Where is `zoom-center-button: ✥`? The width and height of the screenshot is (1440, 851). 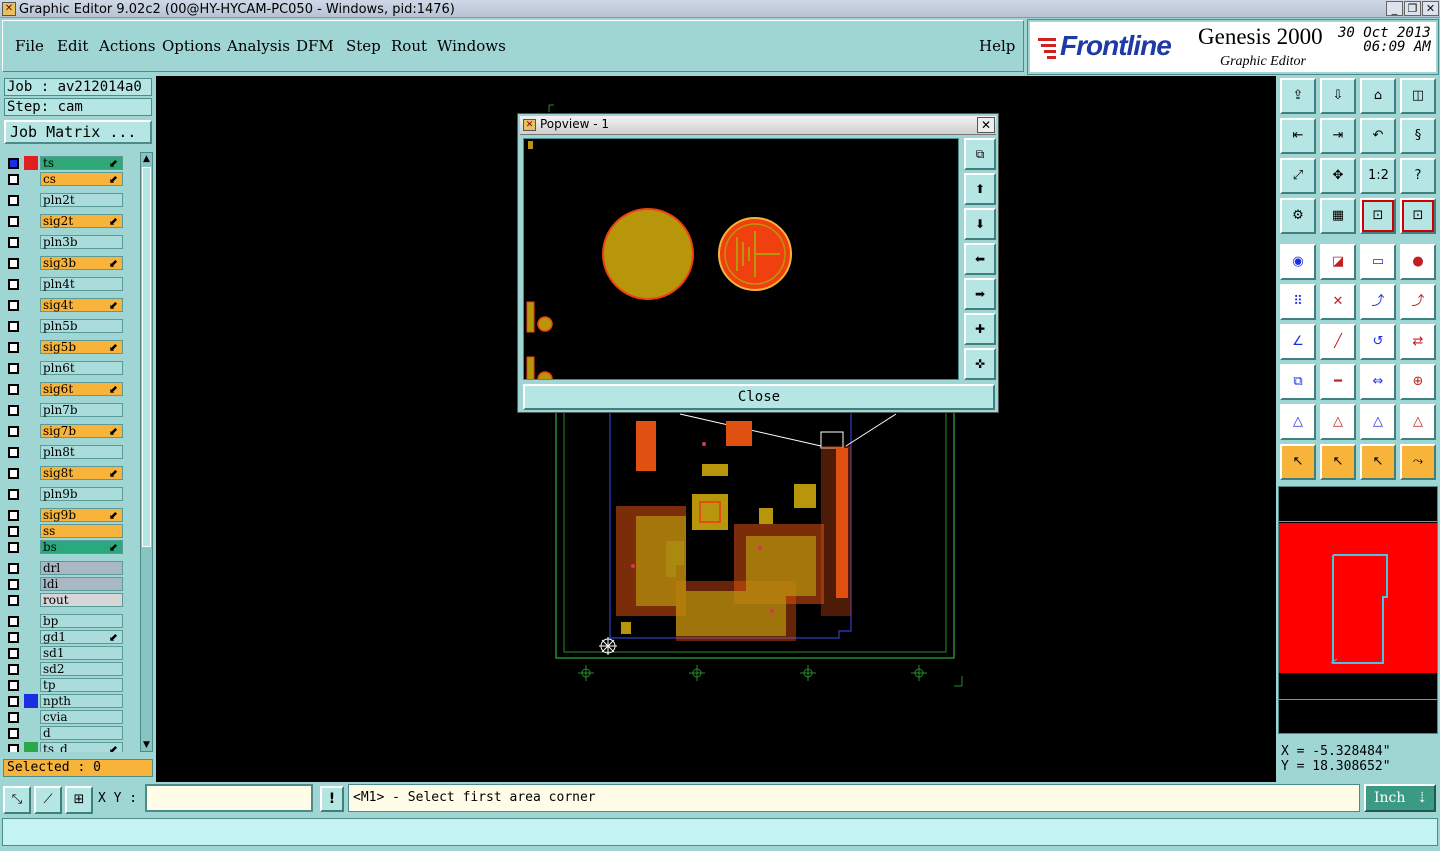
zoom-center-button: ✥ is located at coordinates (1338, 176).